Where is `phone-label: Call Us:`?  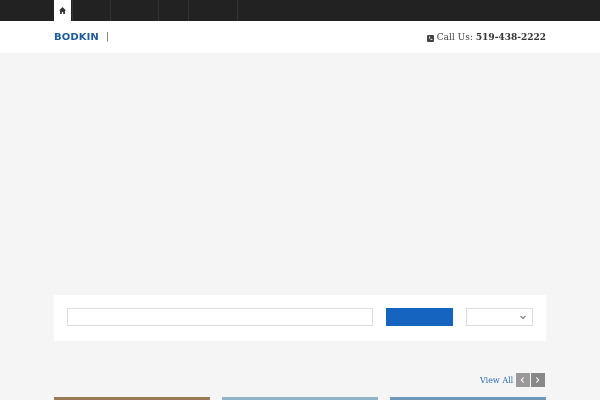
phone-label: Call Us: is located at coordinates (454, 38).